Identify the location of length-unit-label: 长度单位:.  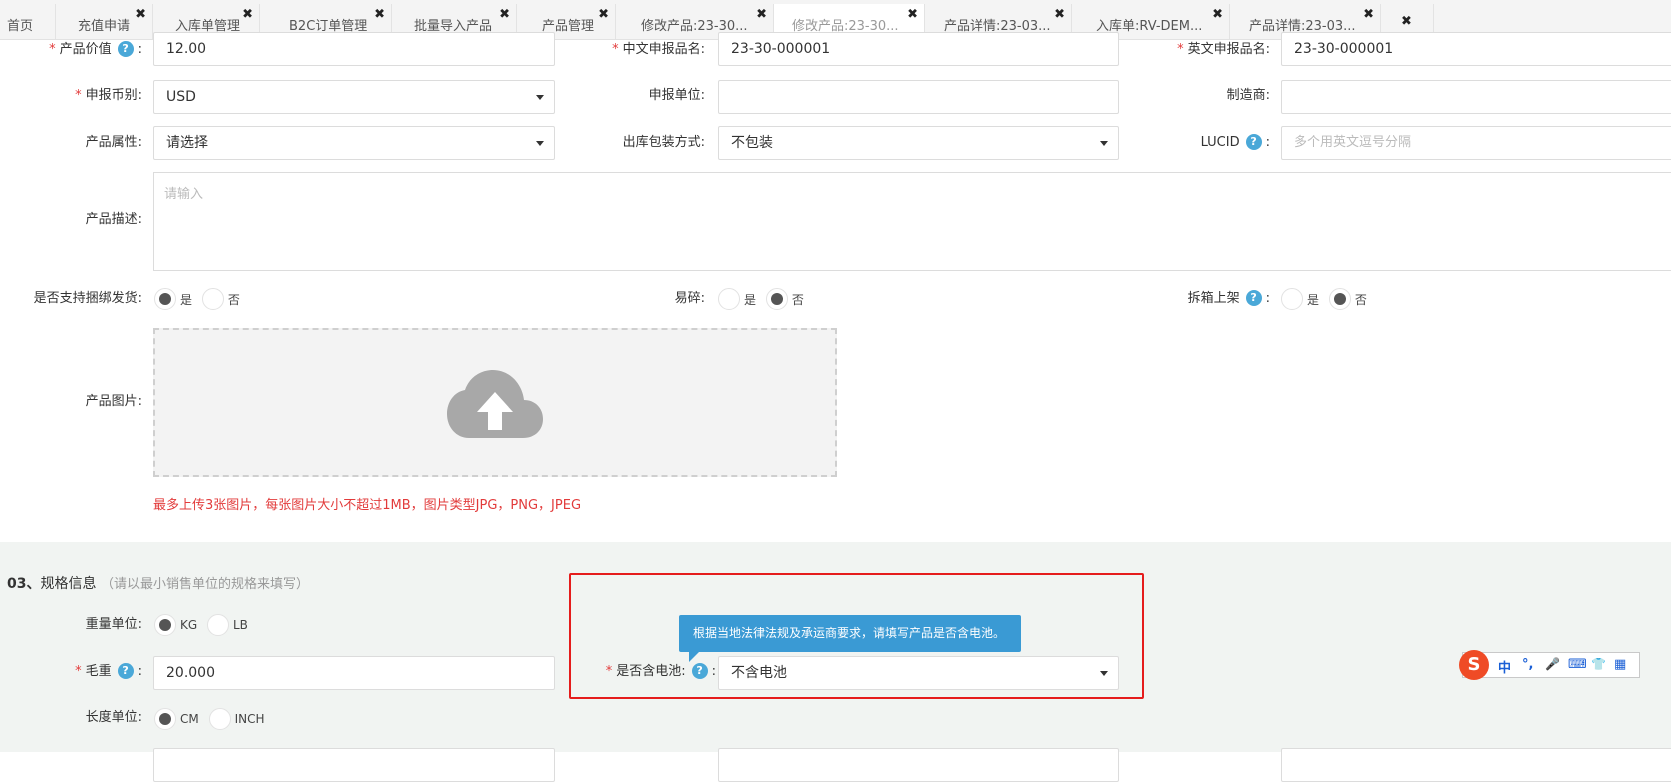
(113, 717).